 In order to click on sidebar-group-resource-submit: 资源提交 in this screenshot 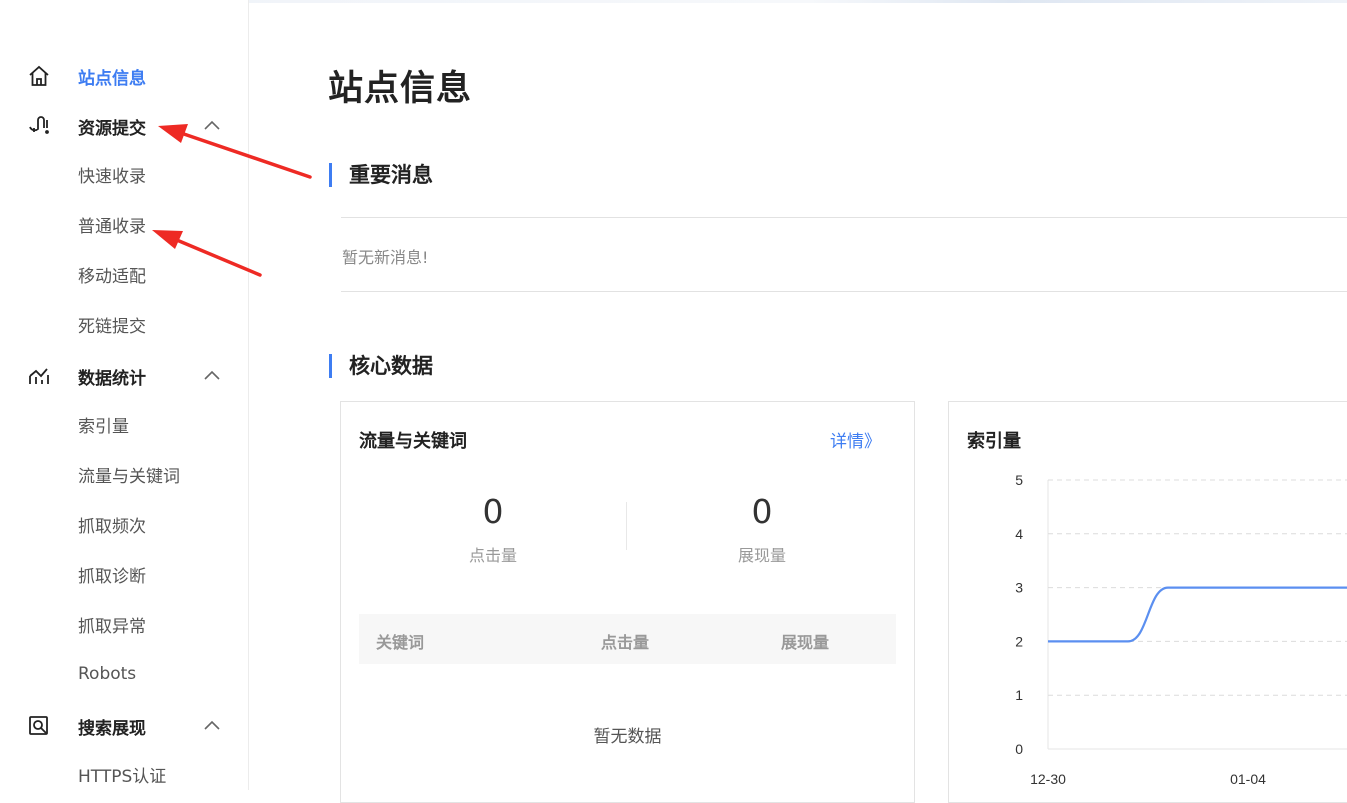, I will do `click(124, 126)`.